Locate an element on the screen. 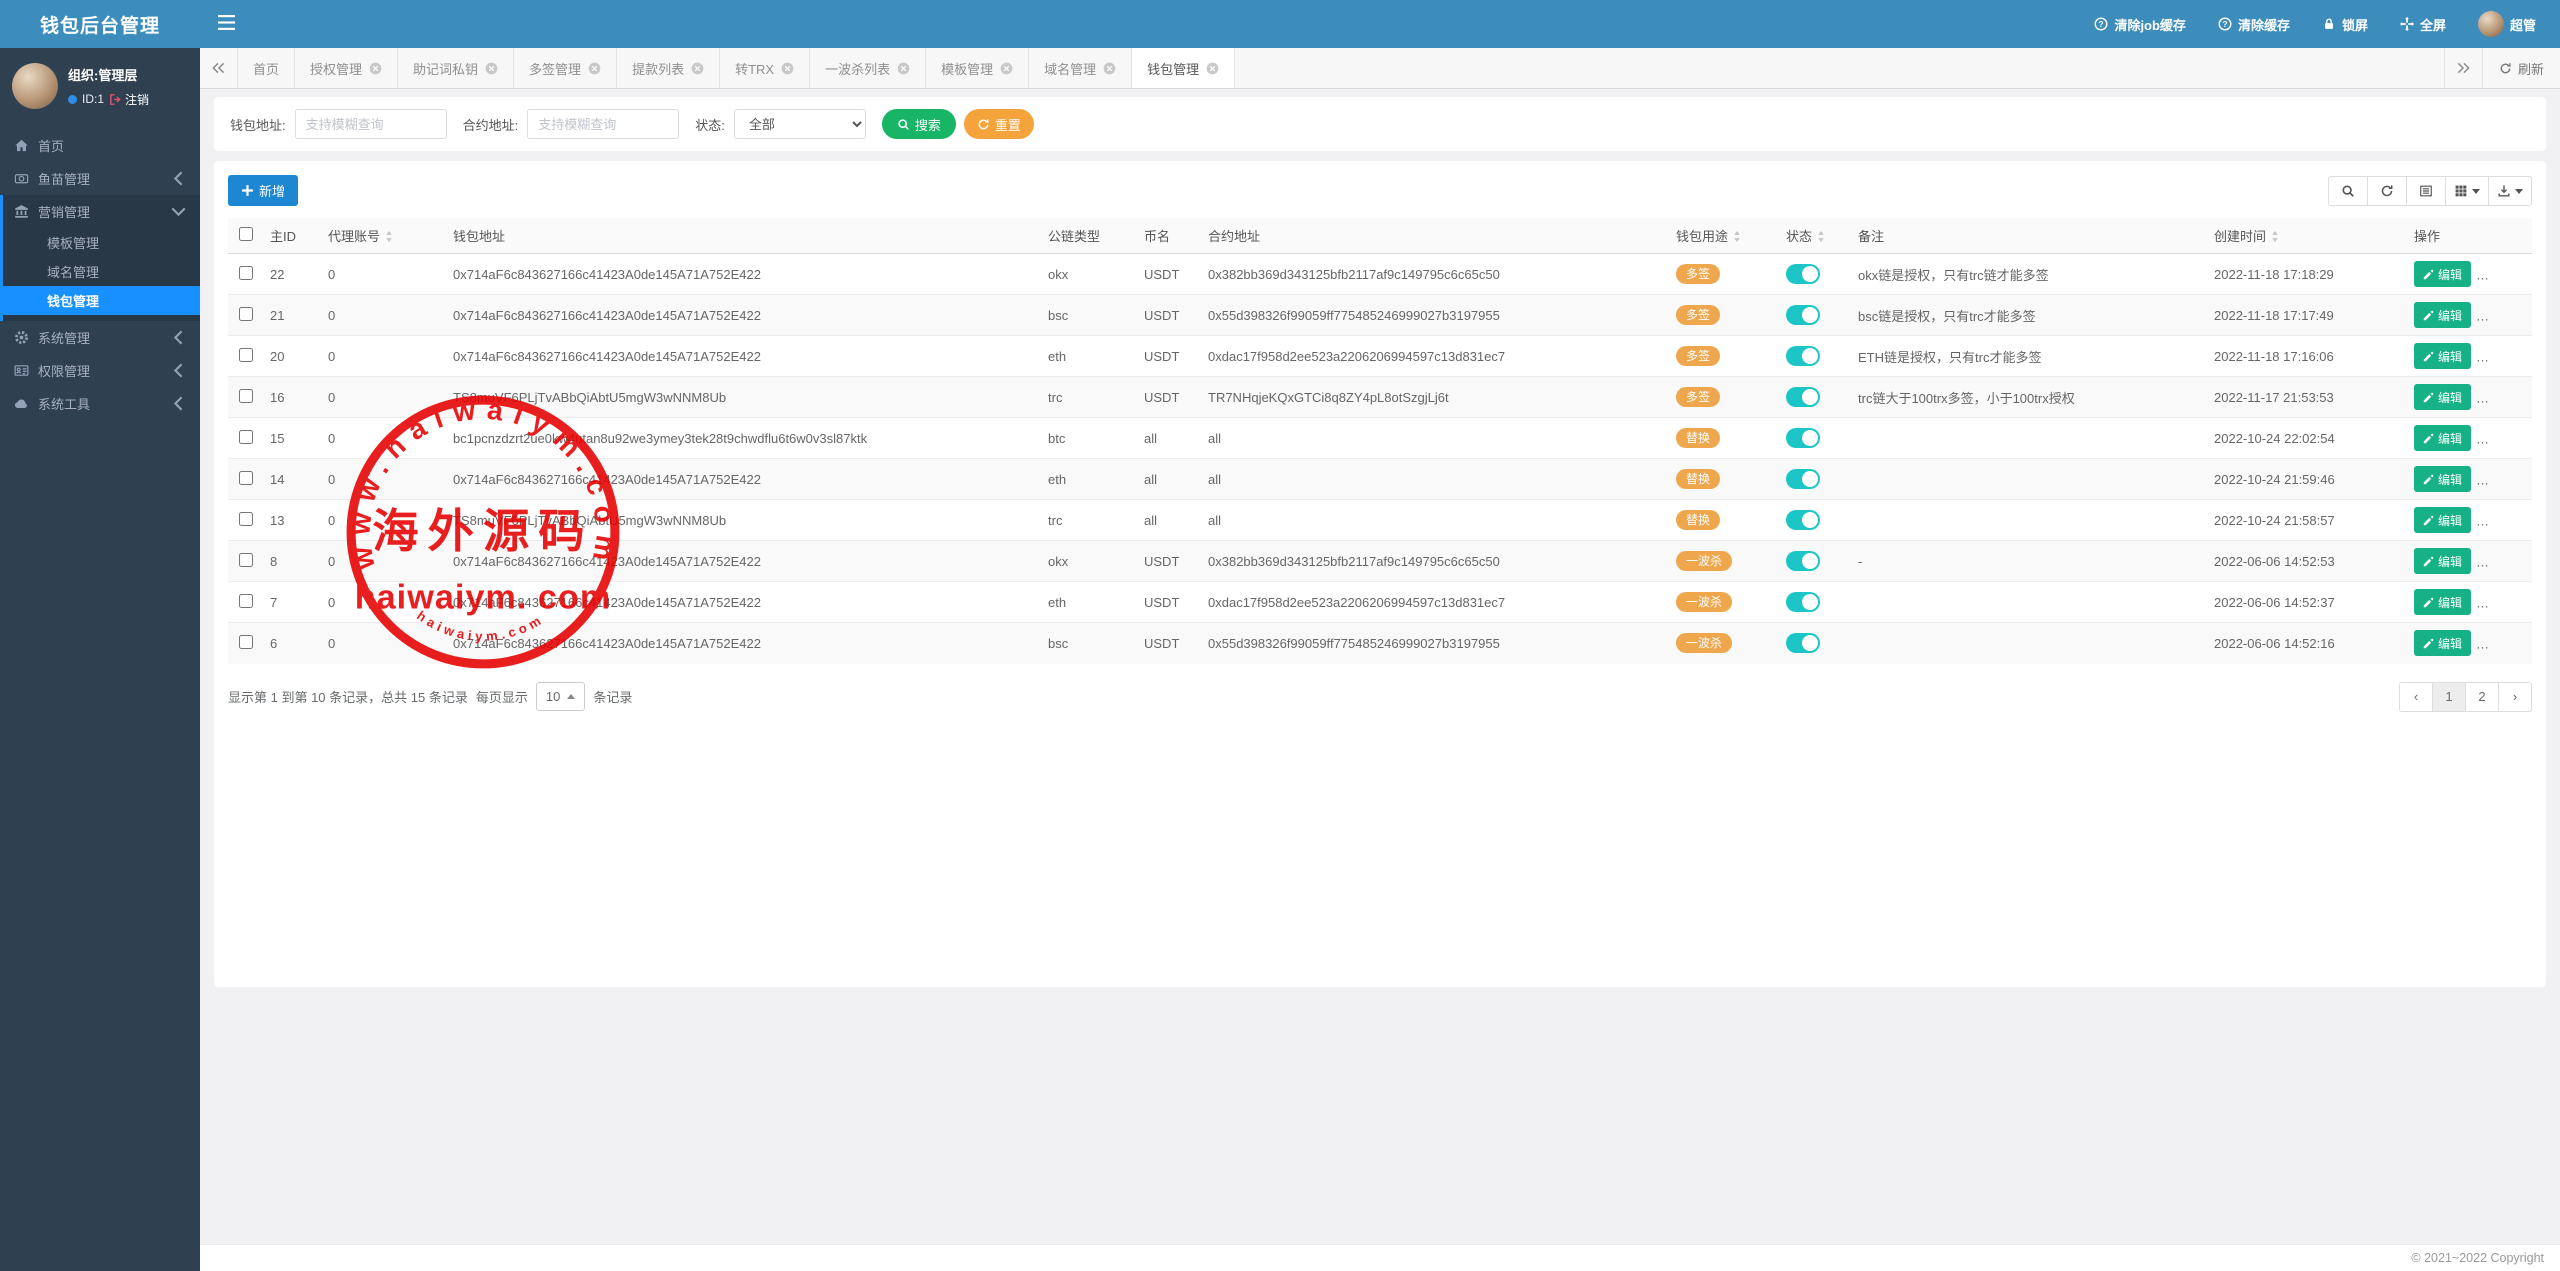 This screenshot has width=2560, height=1271. column-header-status: 状态 is located at coordinates (1816, 236).